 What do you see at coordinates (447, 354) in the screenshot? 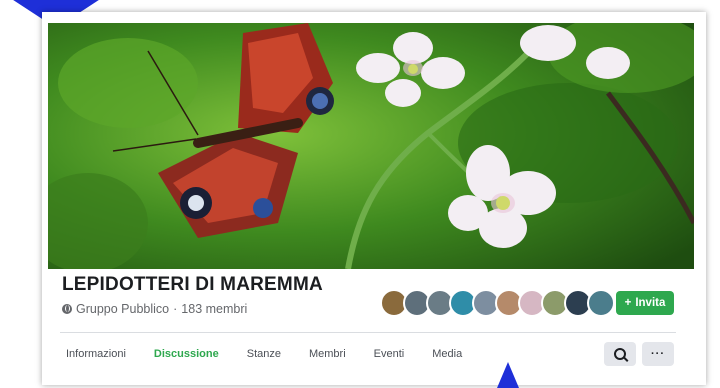
I see `tab-media: Media` at bounding box center [447, 354].